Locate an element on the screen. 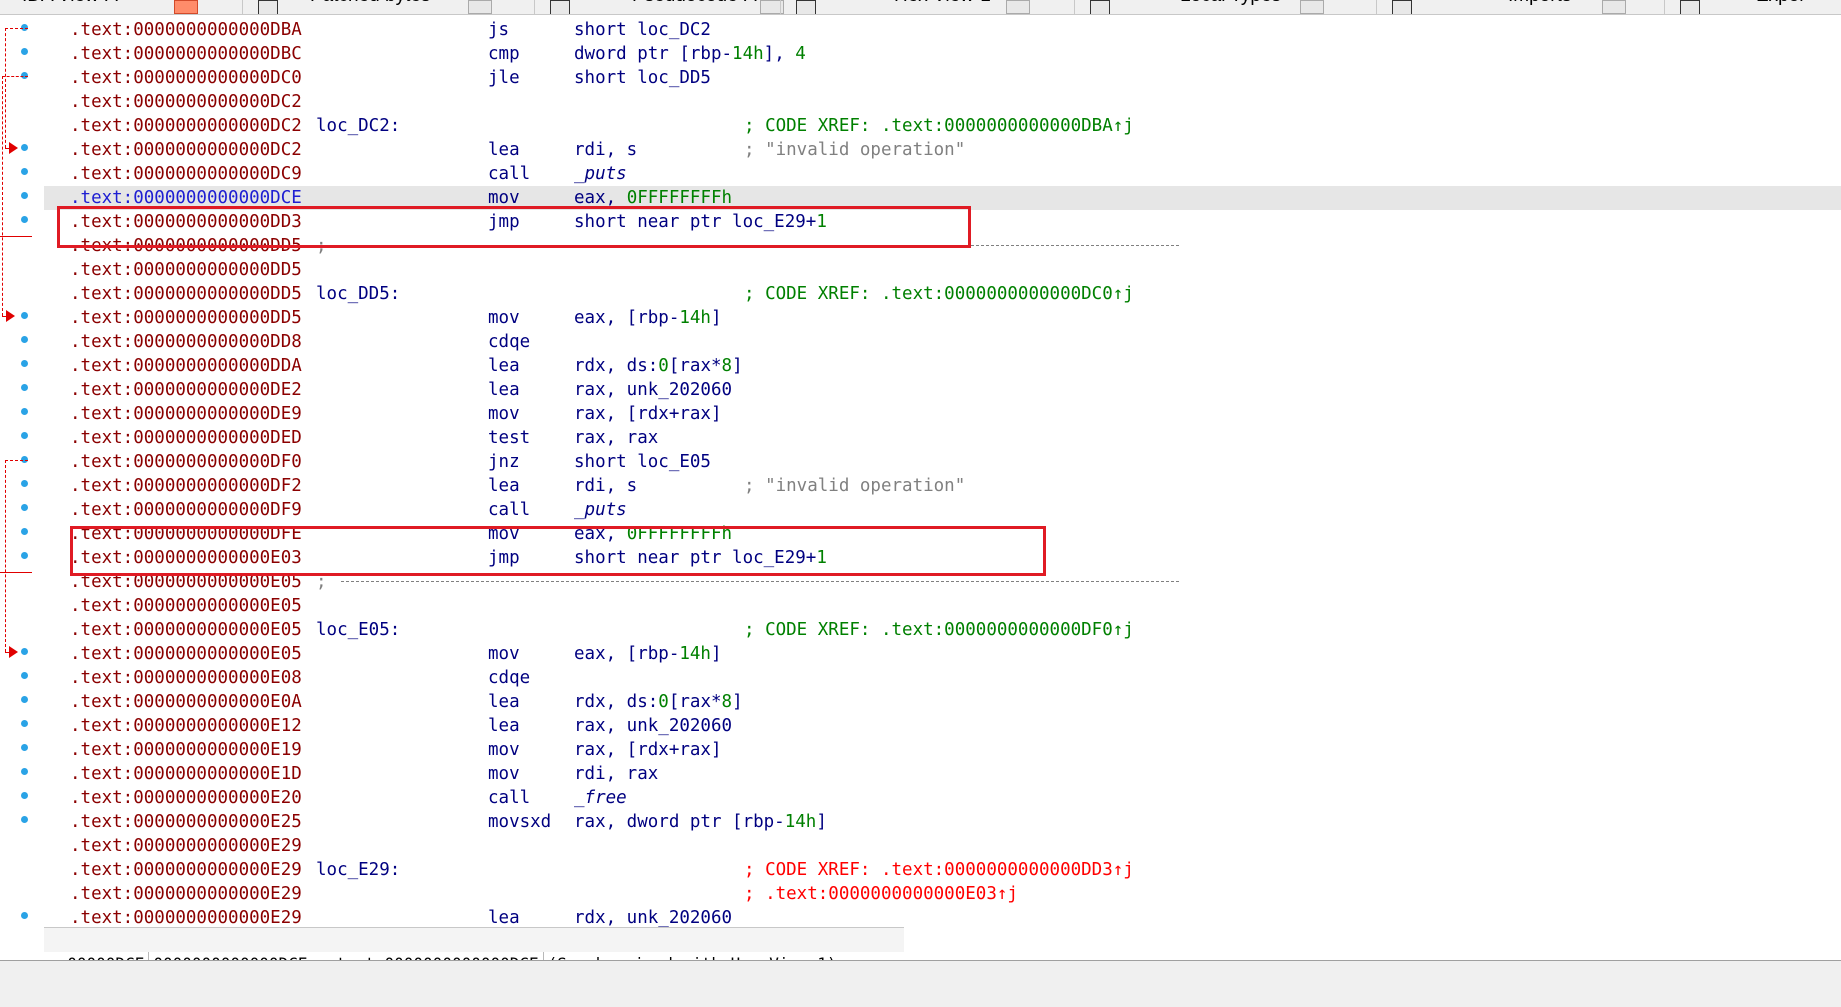 The width and height of the screenshot is (1841, 1007). address: .text:0000000000000DD8 is located at coordinates (186, 342).